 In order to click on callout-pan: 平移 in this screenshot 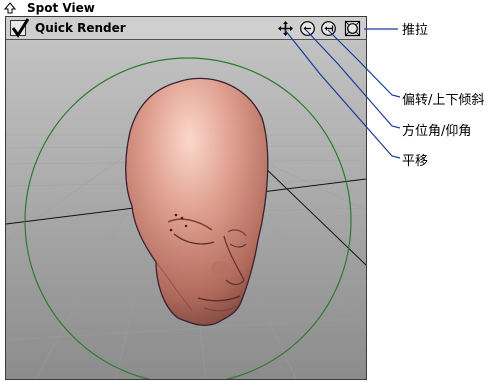, I will do `click(415, 161)`.